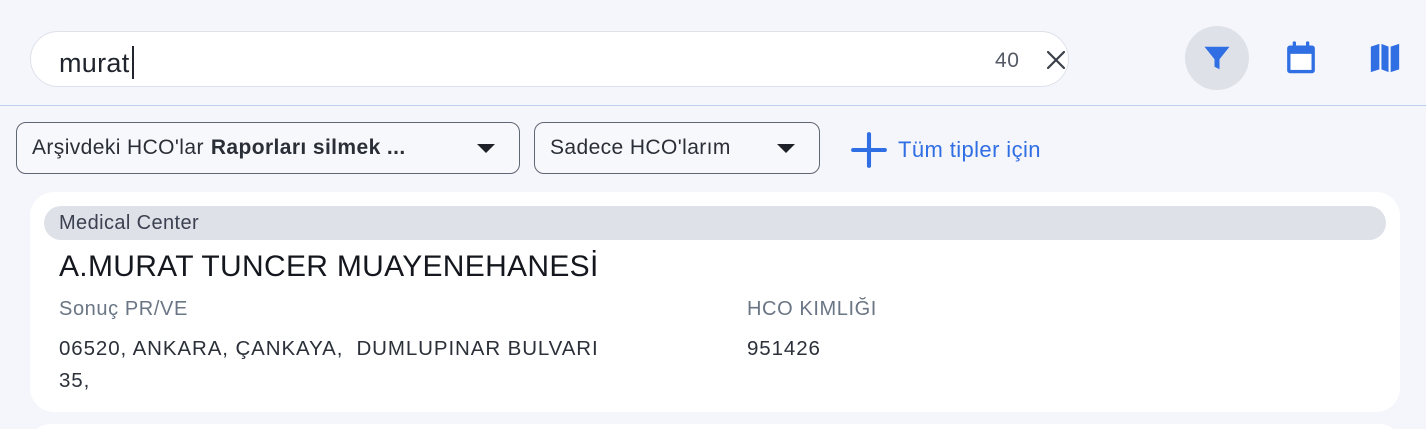 This screenshot has width=1426, height=429. I want to click on plus-icon, so click(869, 150).